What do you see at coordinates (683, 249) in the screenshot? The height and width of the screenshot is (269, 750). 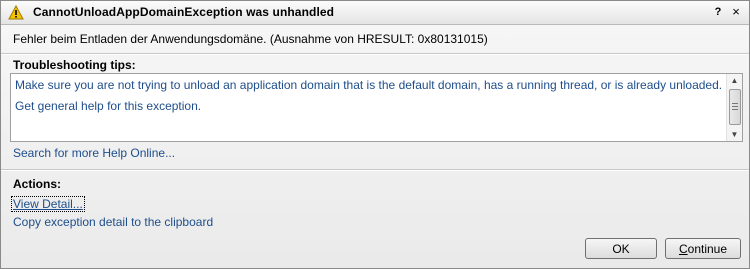 I see `continue-mnemonic: C` at bounding box center [683, 249].